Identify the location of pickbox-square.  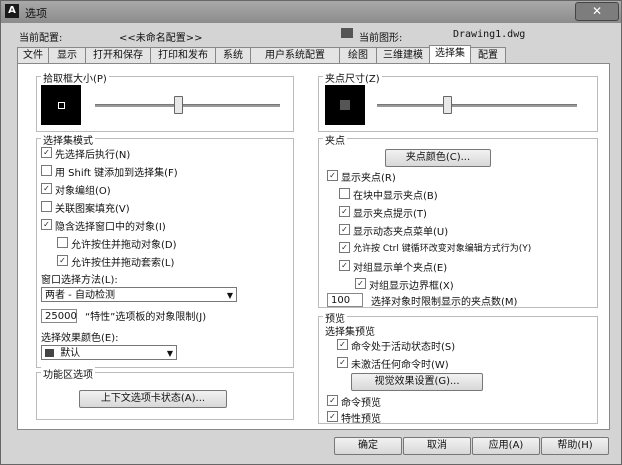
(61, 105).